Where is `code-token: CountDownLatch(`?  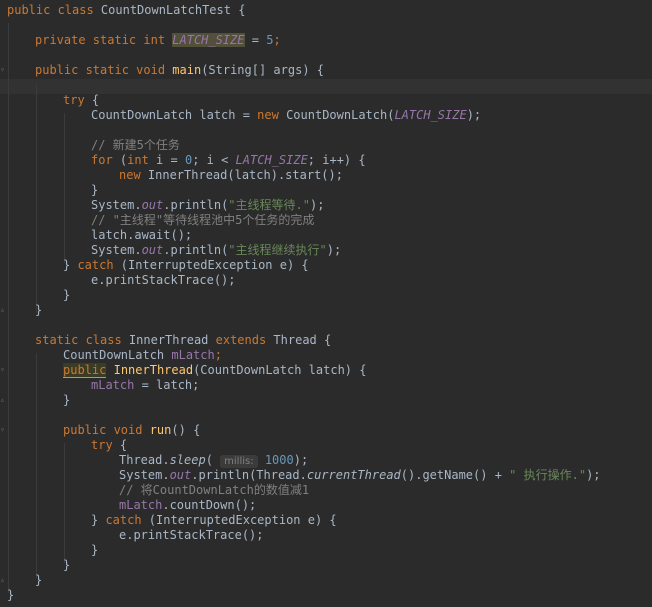
code-token: CountDownLatch( is located at coordinates (336, 115).